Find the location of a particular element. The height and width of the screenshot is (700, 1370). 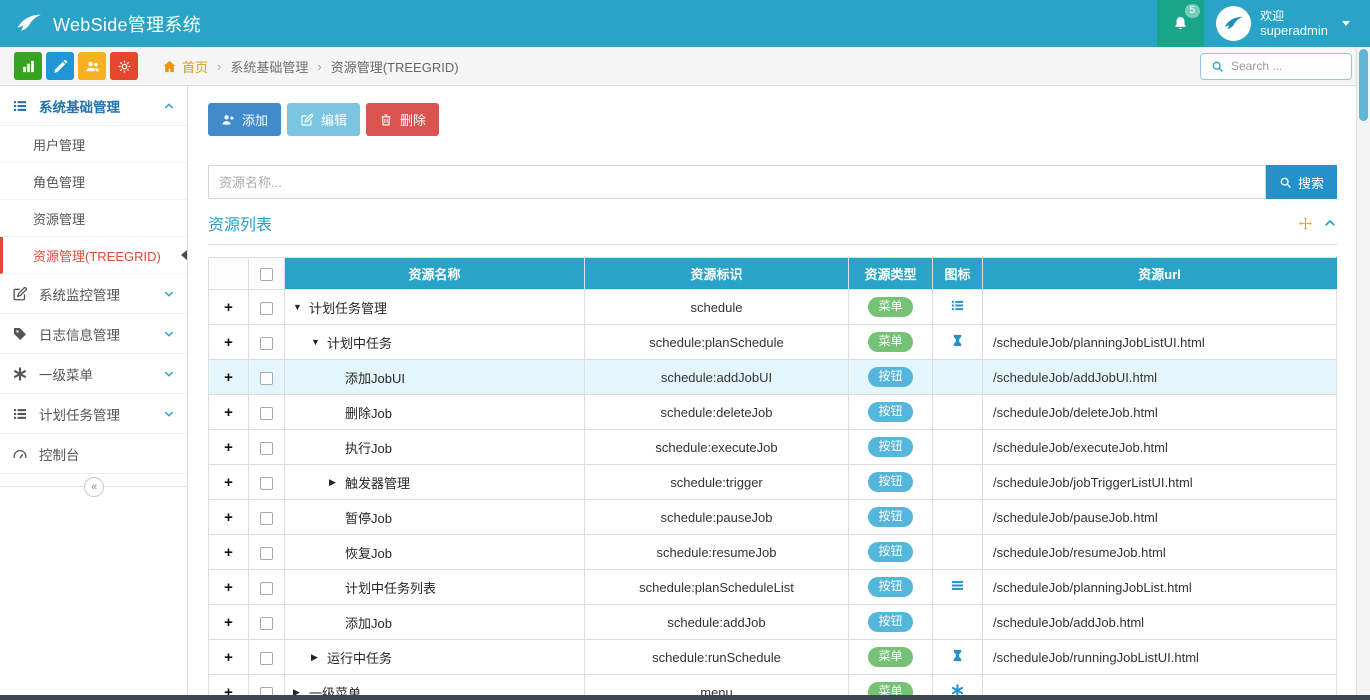

resource-name-cell: 恢复Job is located at coordinates (434, 552).